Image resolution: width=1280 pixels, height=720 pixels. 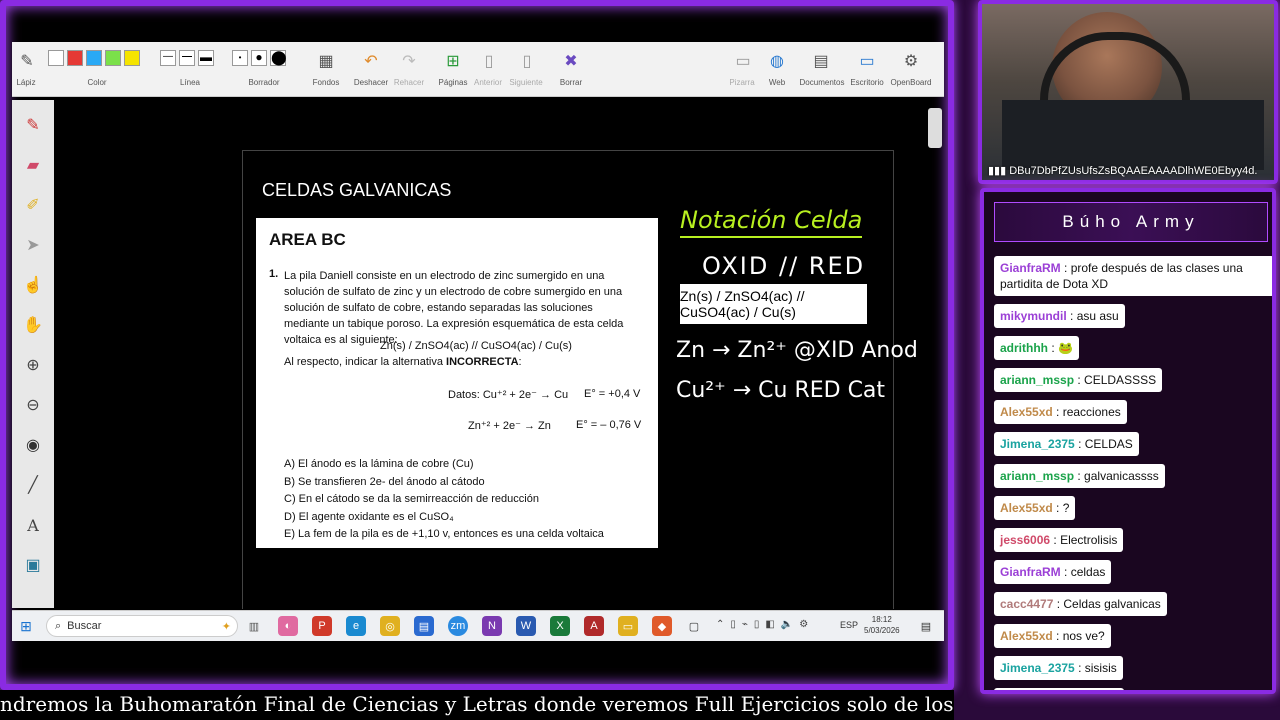 I want to click on pages-icon: ⊞, so click(x=453, y=61).